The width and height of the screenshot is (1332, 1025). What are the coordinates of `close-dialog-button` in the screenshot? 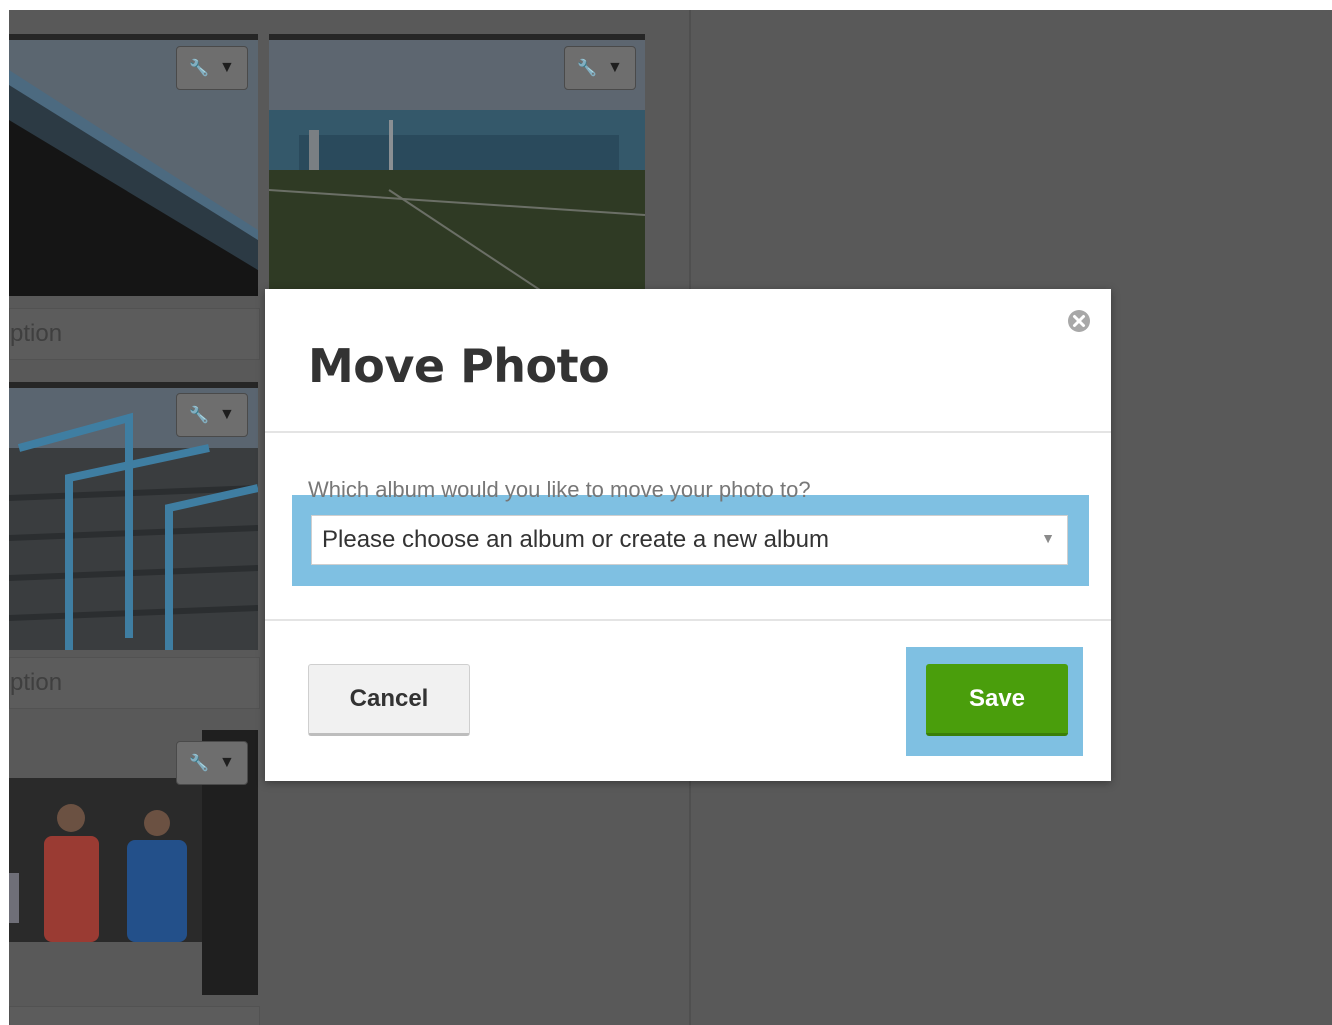 It's located at (1079, 321).